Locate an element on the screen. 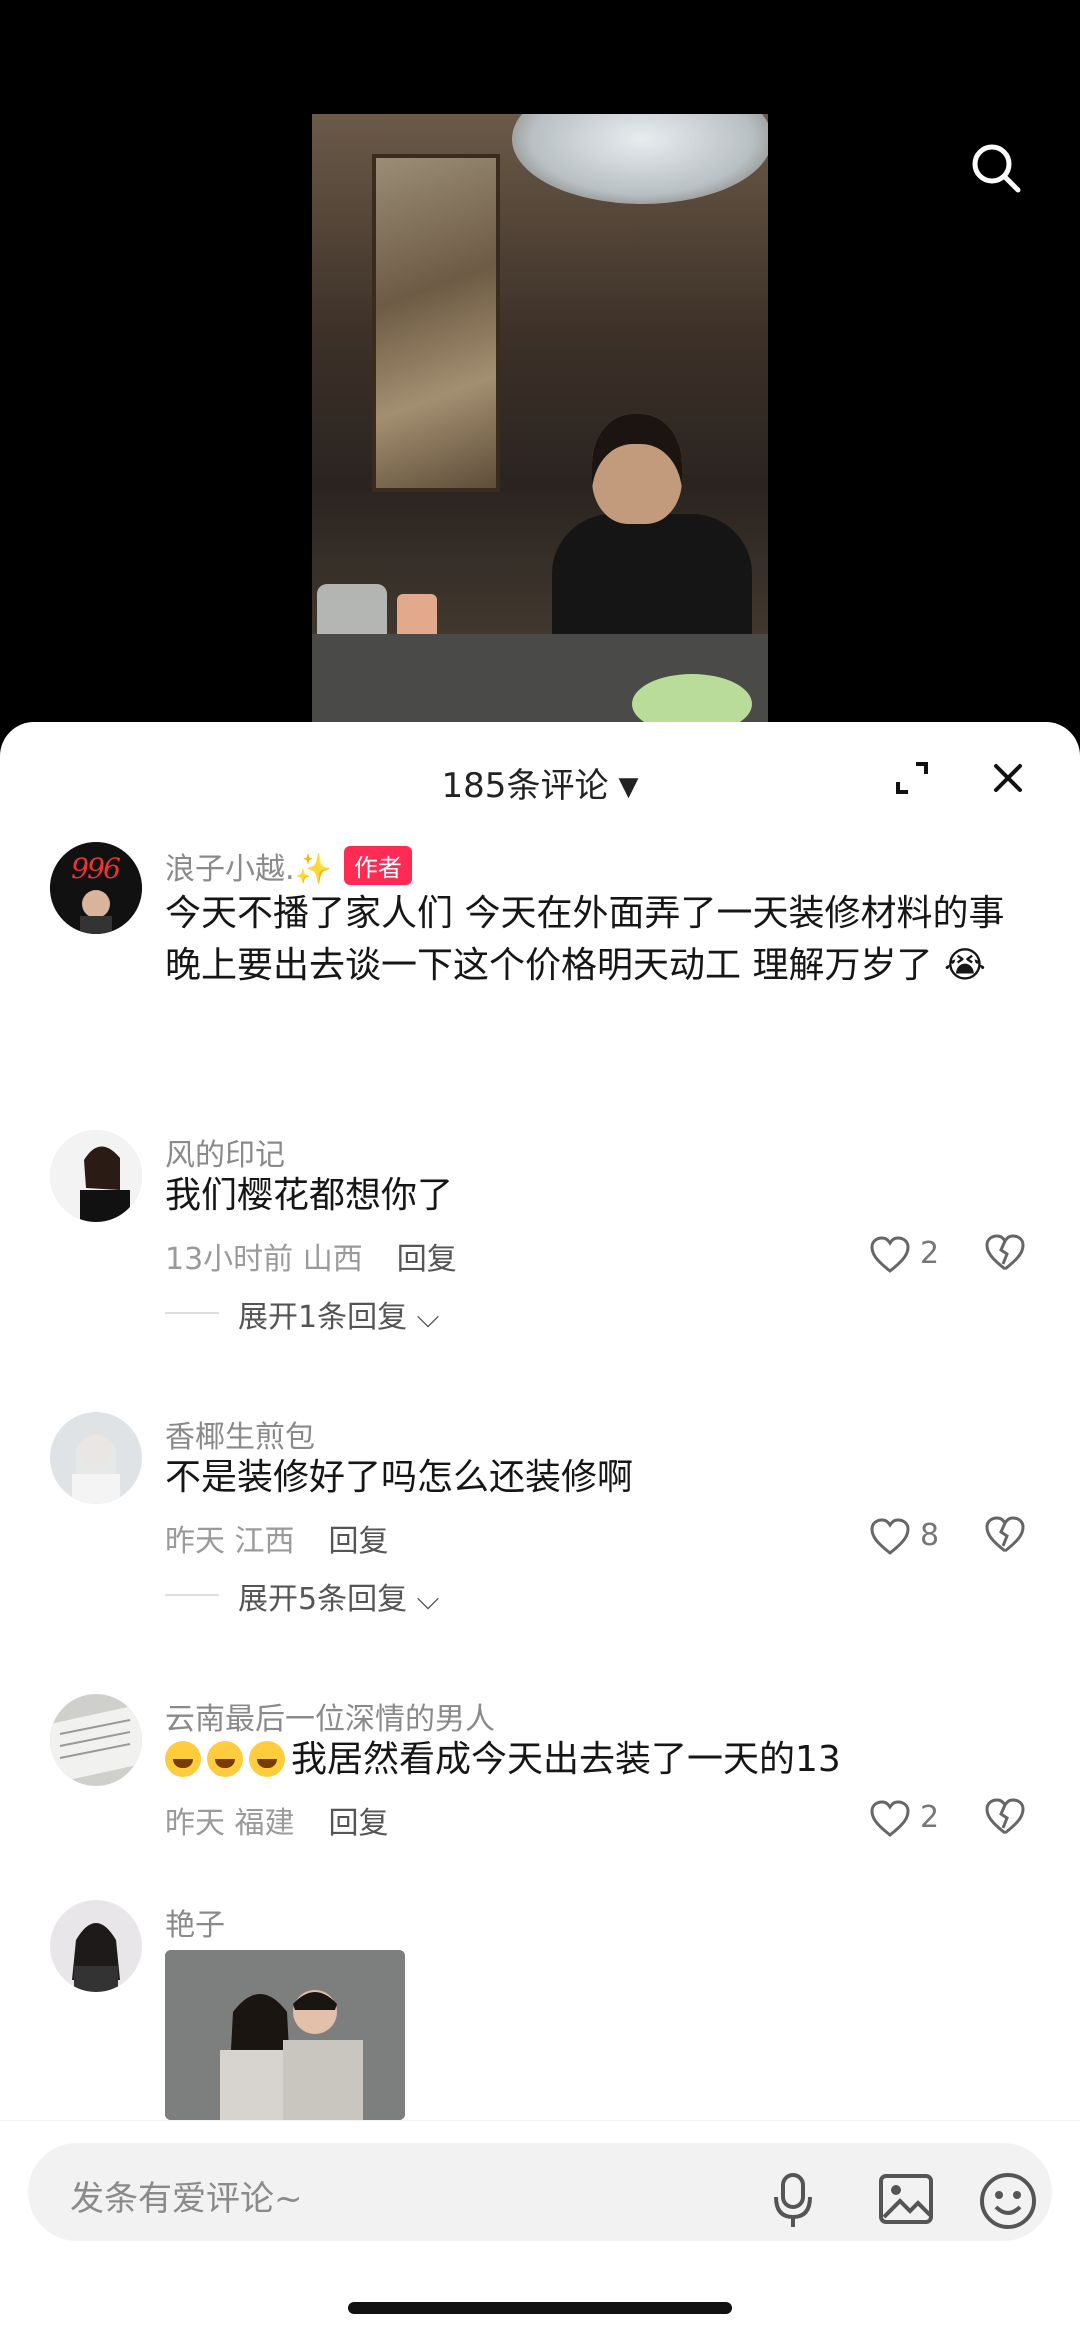 The image size is (1080, 2338). comment-location: 江西 is located at coordinates (264, 1541).